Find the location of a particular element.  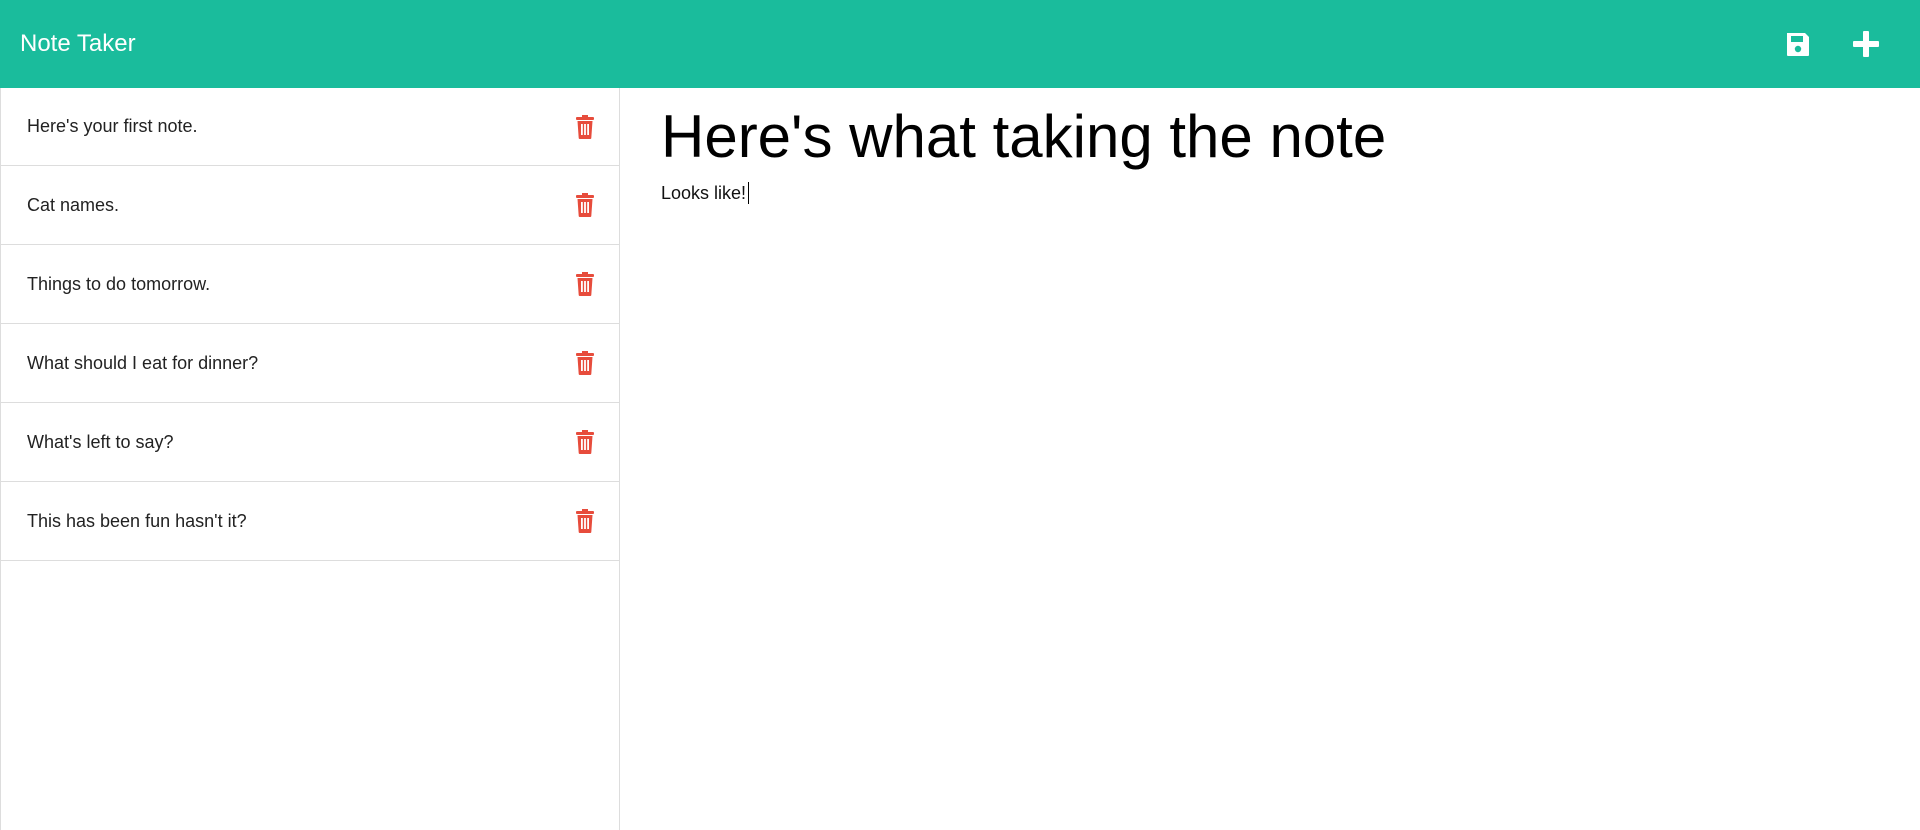

note-title: Cat names. is located at coordinates (73, 205).